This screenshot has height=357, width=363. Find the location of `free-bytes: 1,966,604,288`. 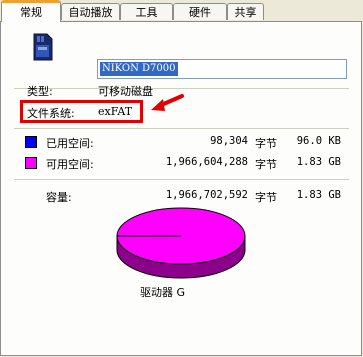

free-bytes: 1,966,604,288 is located at coordinates (206, 162).